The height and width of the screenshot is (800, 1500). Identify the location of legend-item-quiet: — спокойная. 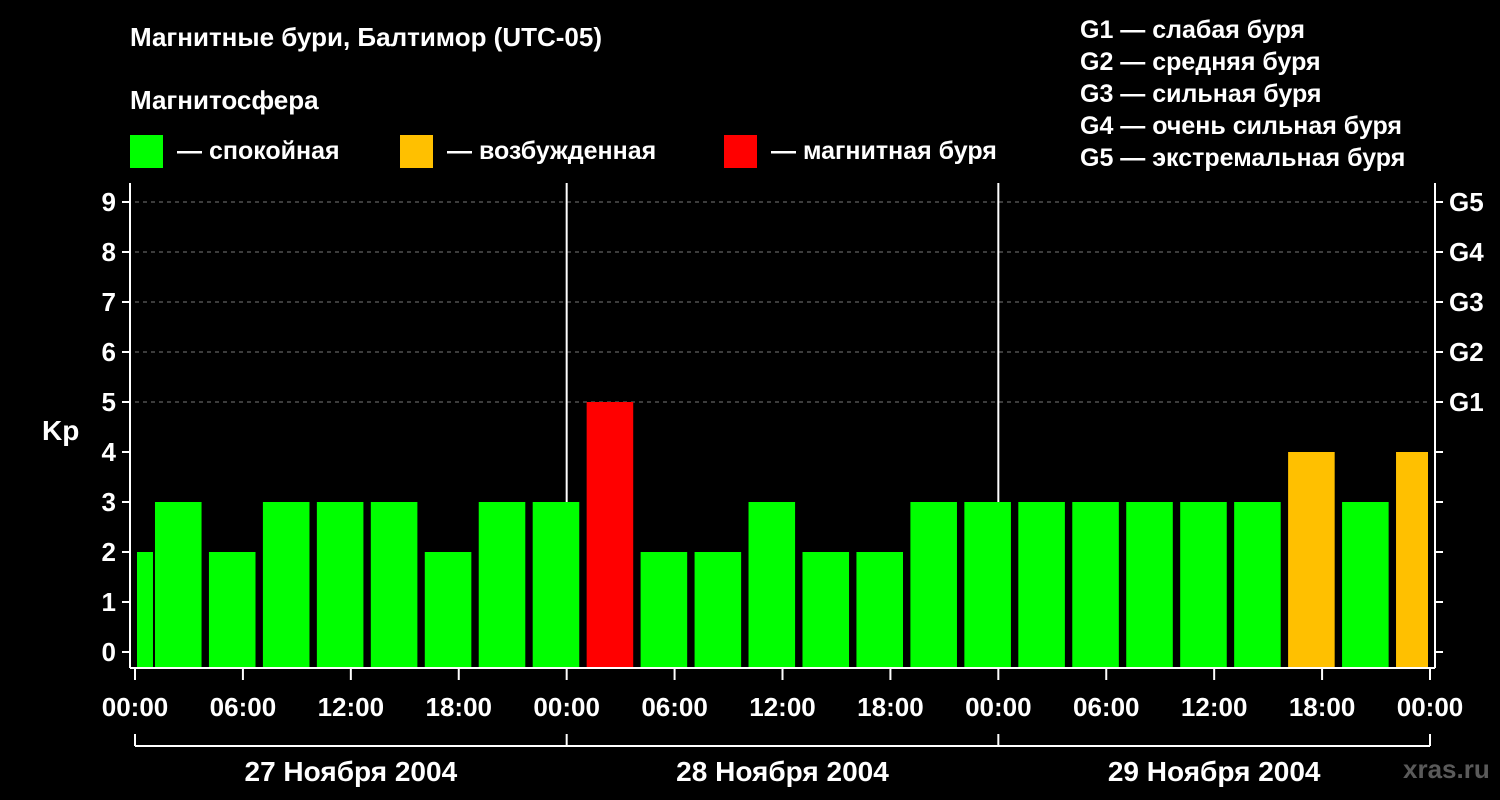
(235, 151).